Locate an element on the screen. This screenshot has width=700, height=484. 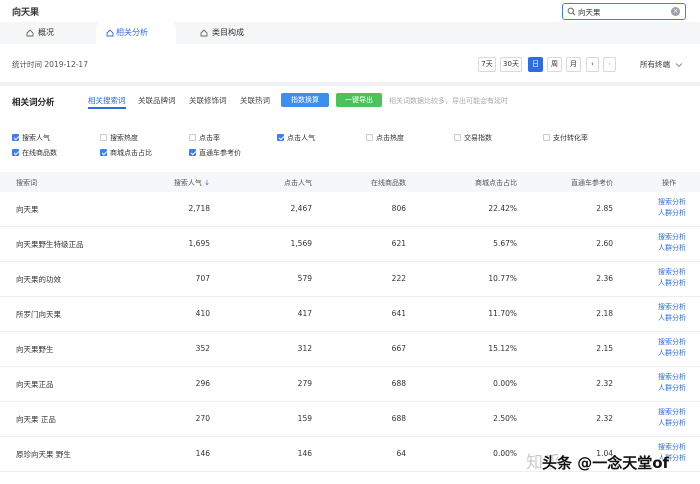
tab-category-composition: 类目构成 is located at coordinates (240, 33).